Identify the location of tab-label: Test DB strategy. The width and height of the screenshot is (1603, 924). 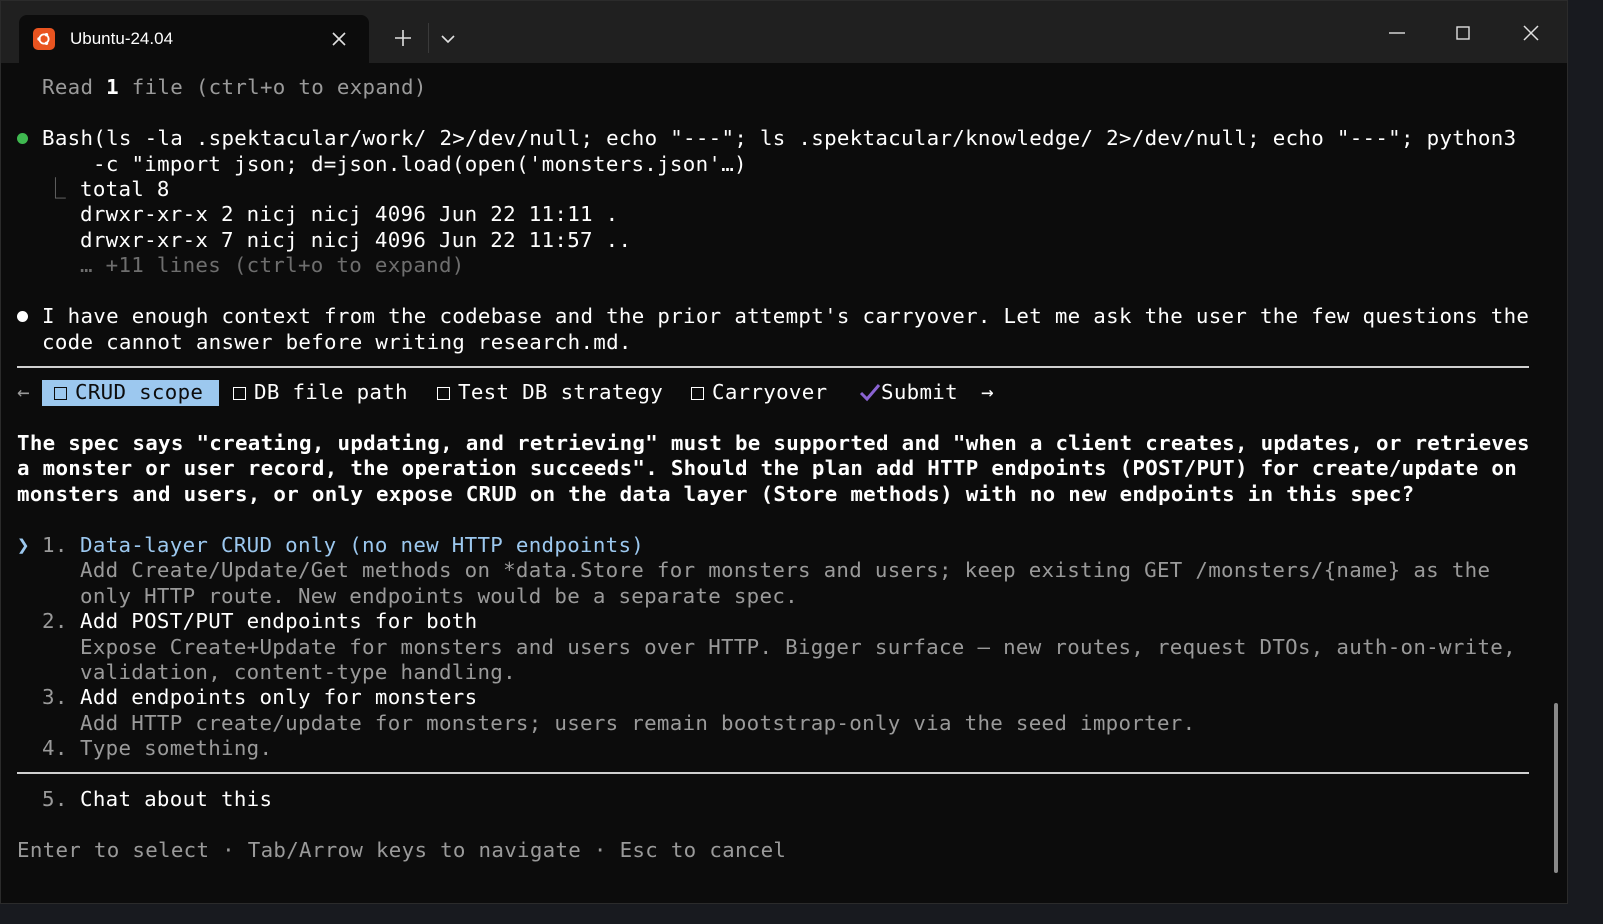
(561, 392).